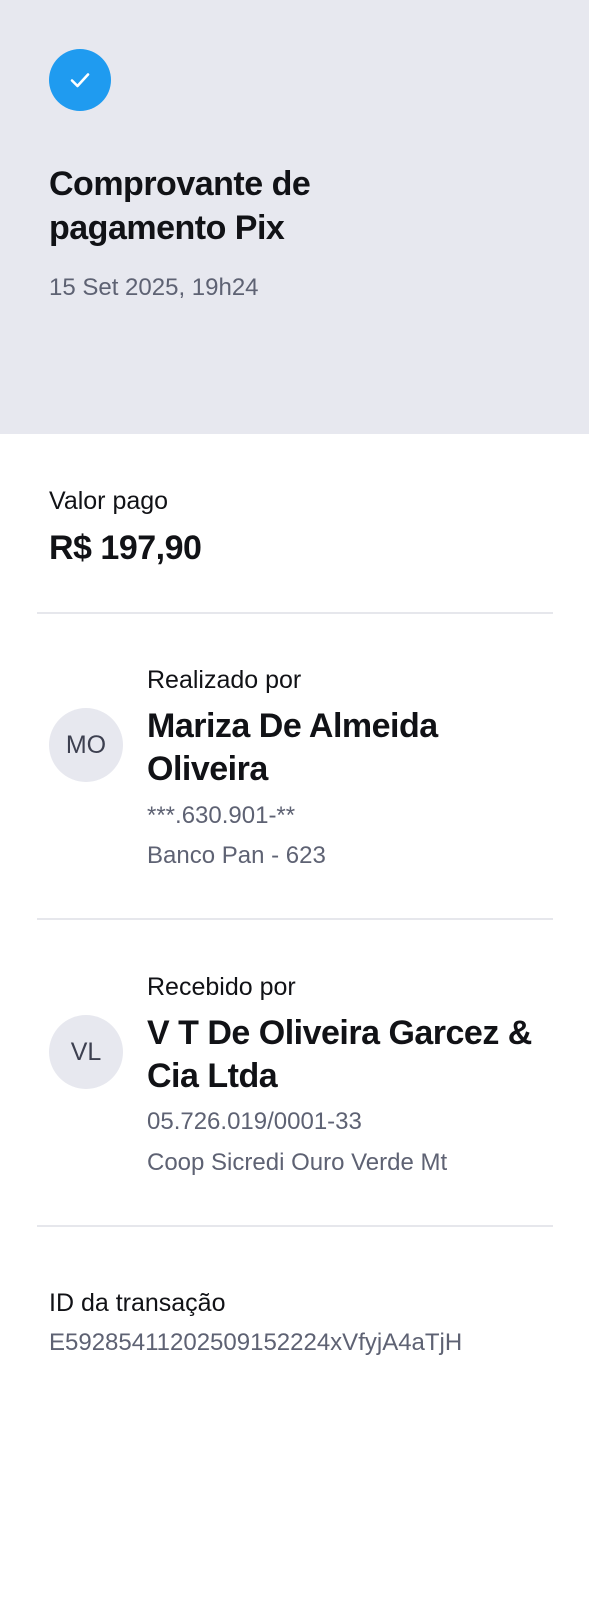  Describe the element at coordinates (125, 548) in the screenshot. I see `amount-value: R$ 197,90` at that location.